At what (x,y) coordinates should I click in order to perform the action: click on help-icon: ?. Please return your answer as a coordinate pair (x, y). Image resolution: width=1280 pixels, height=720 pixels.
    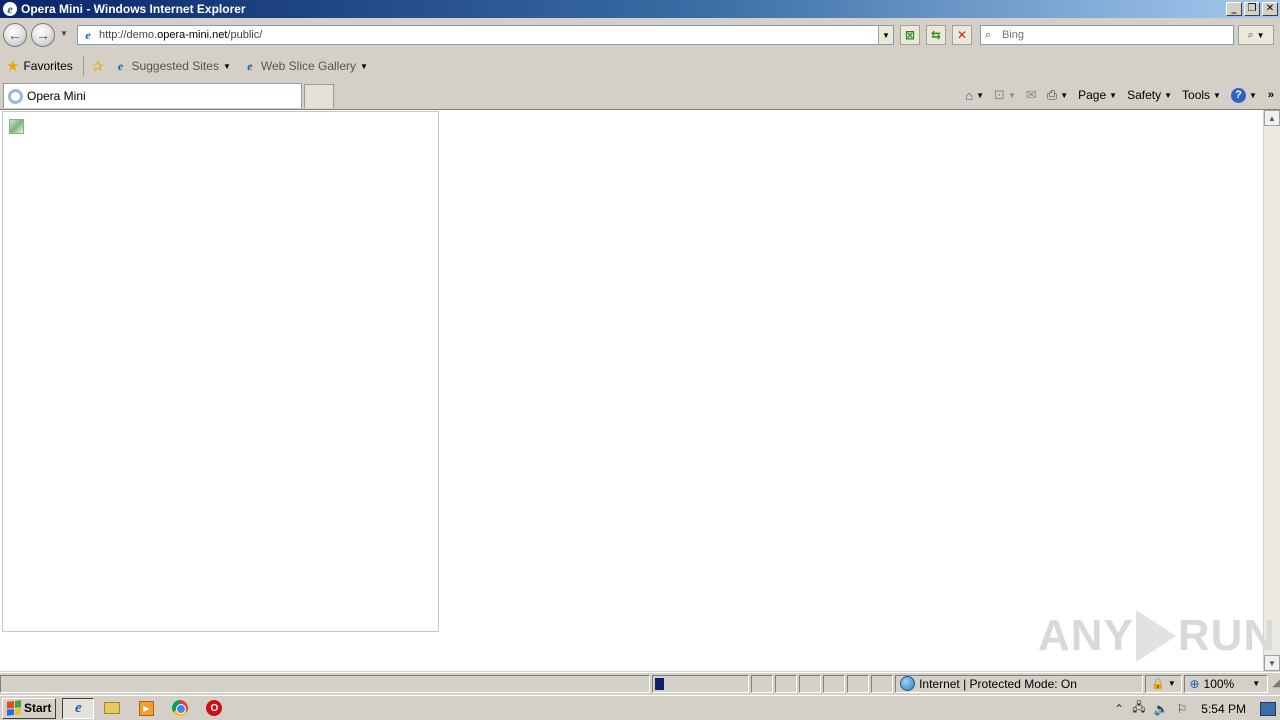
    Looking at the image, I should click on (1238, 95).